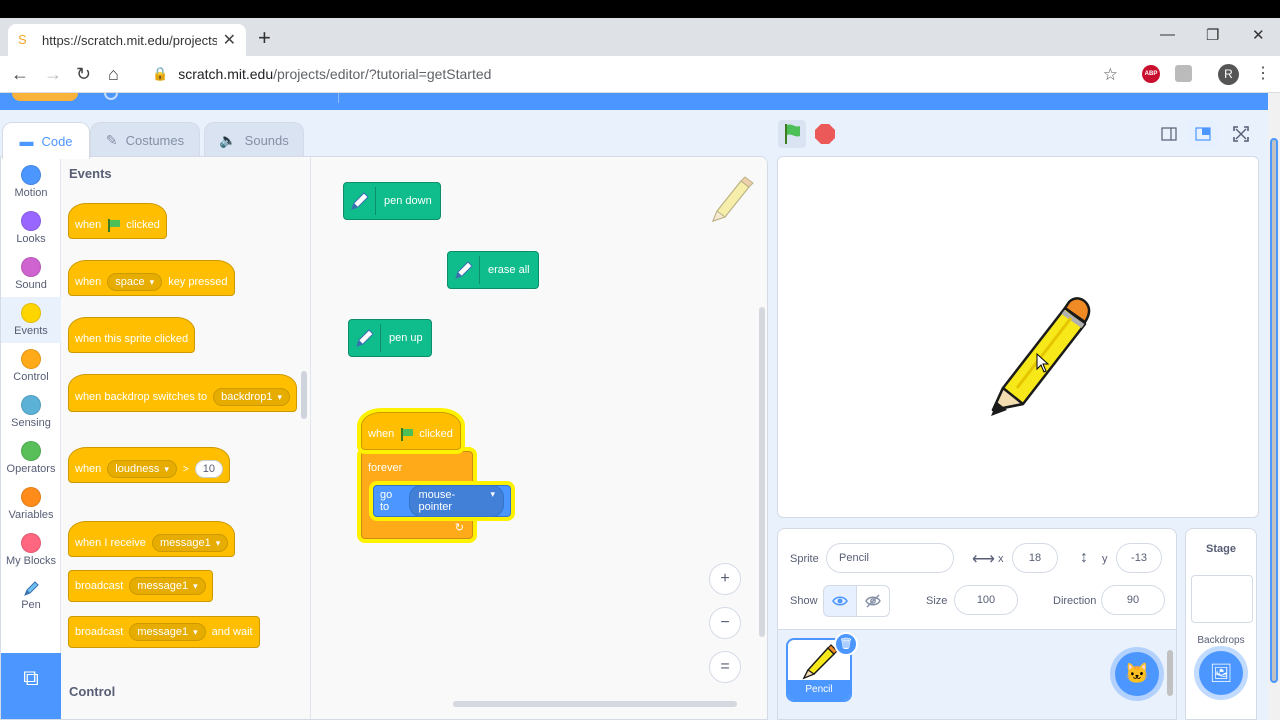 The width and height of the screenshot is (1280, 720). I want to click on workspace-vertical-scrollbar, so click(762, 472).